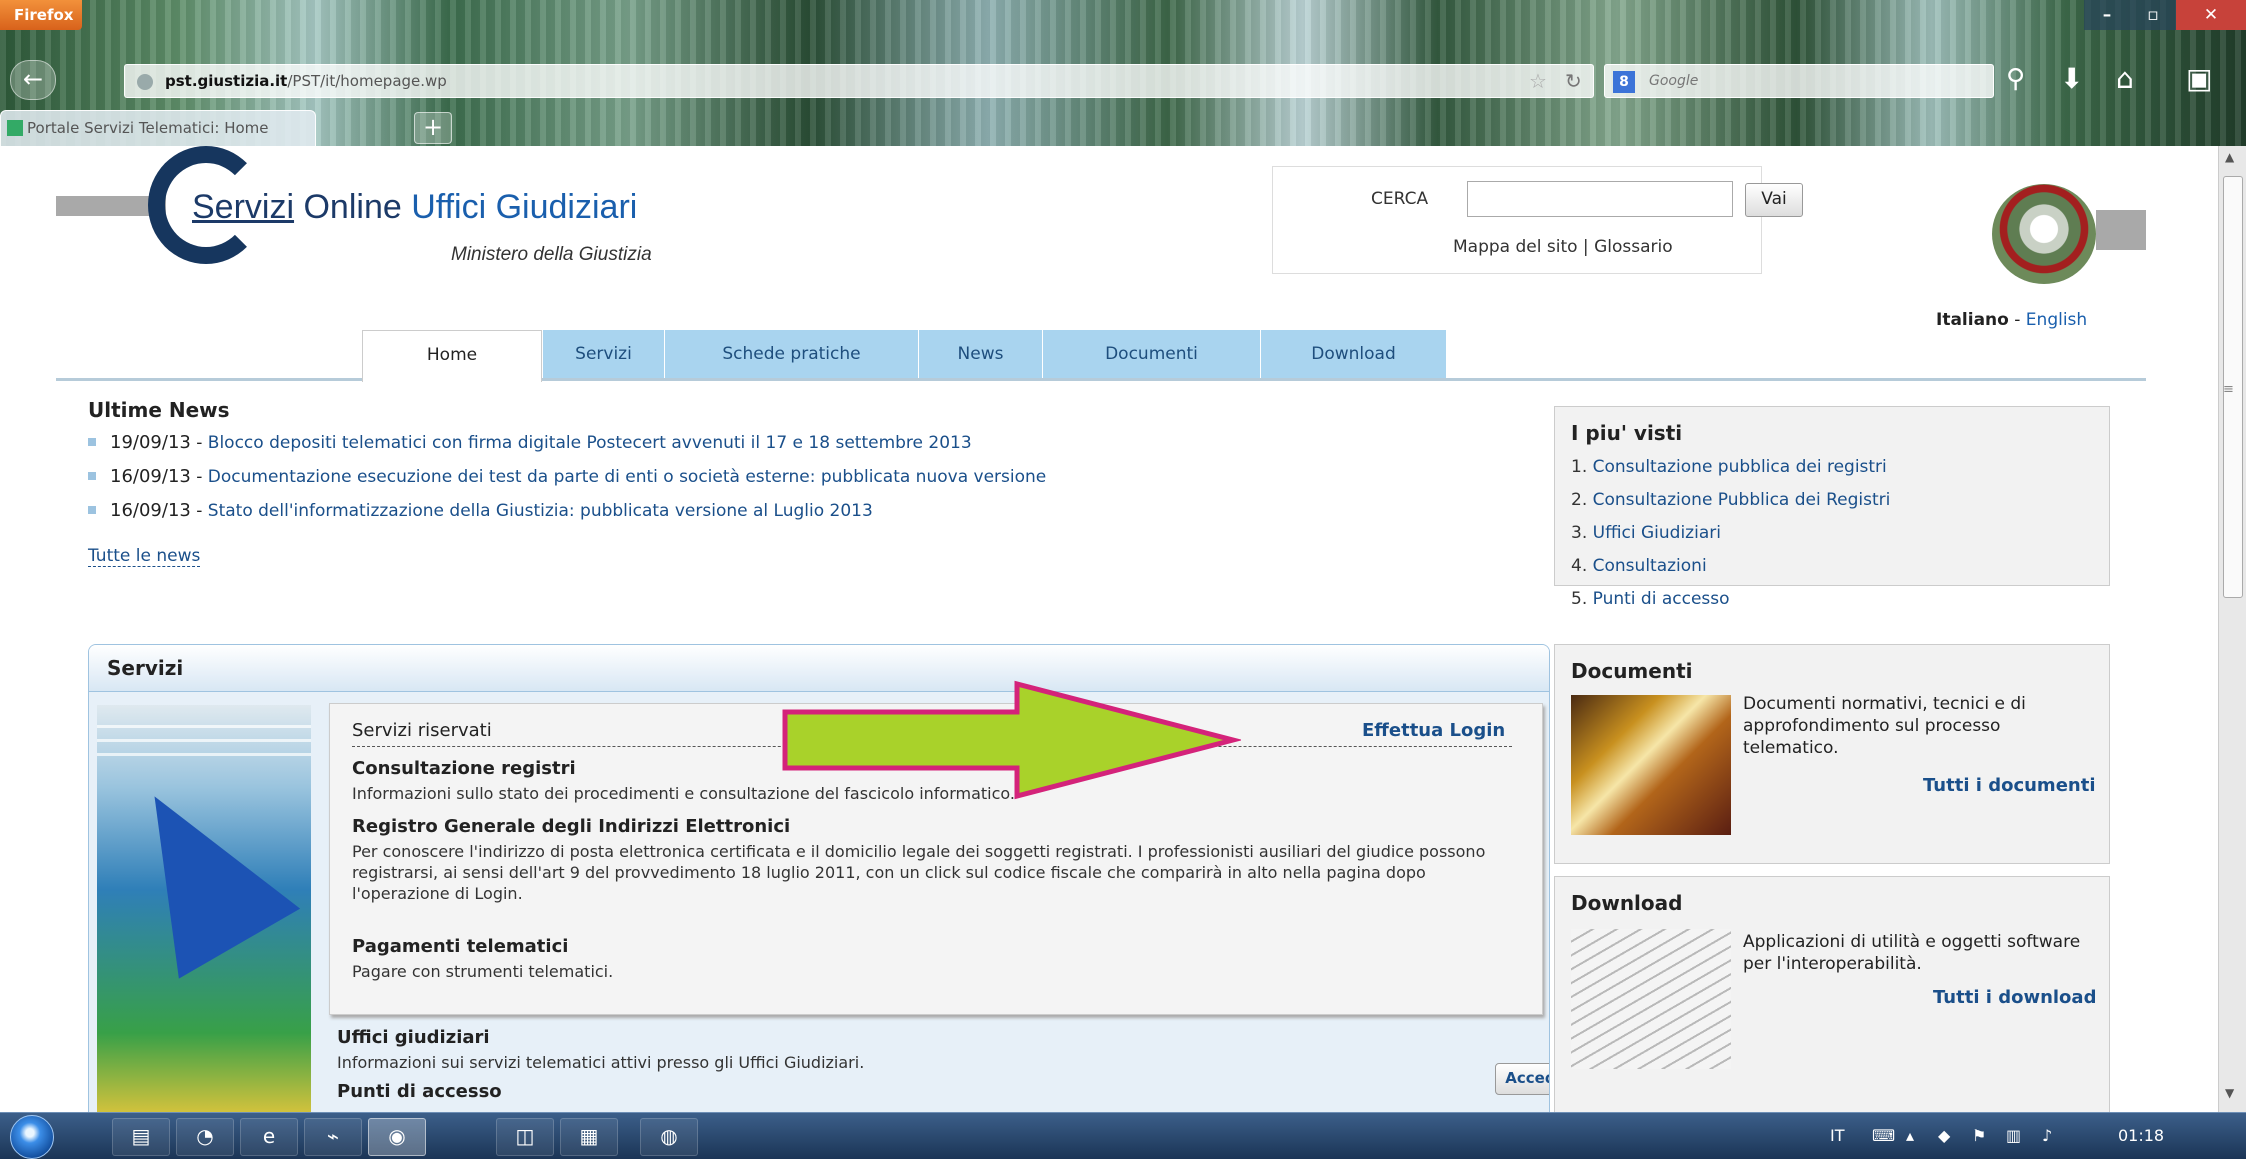 The width and height of the screenshot is (2246, 1159). I want to click on url-text: pst.giustizia.it/PST/it/homepage.wp, so click(306, 81).